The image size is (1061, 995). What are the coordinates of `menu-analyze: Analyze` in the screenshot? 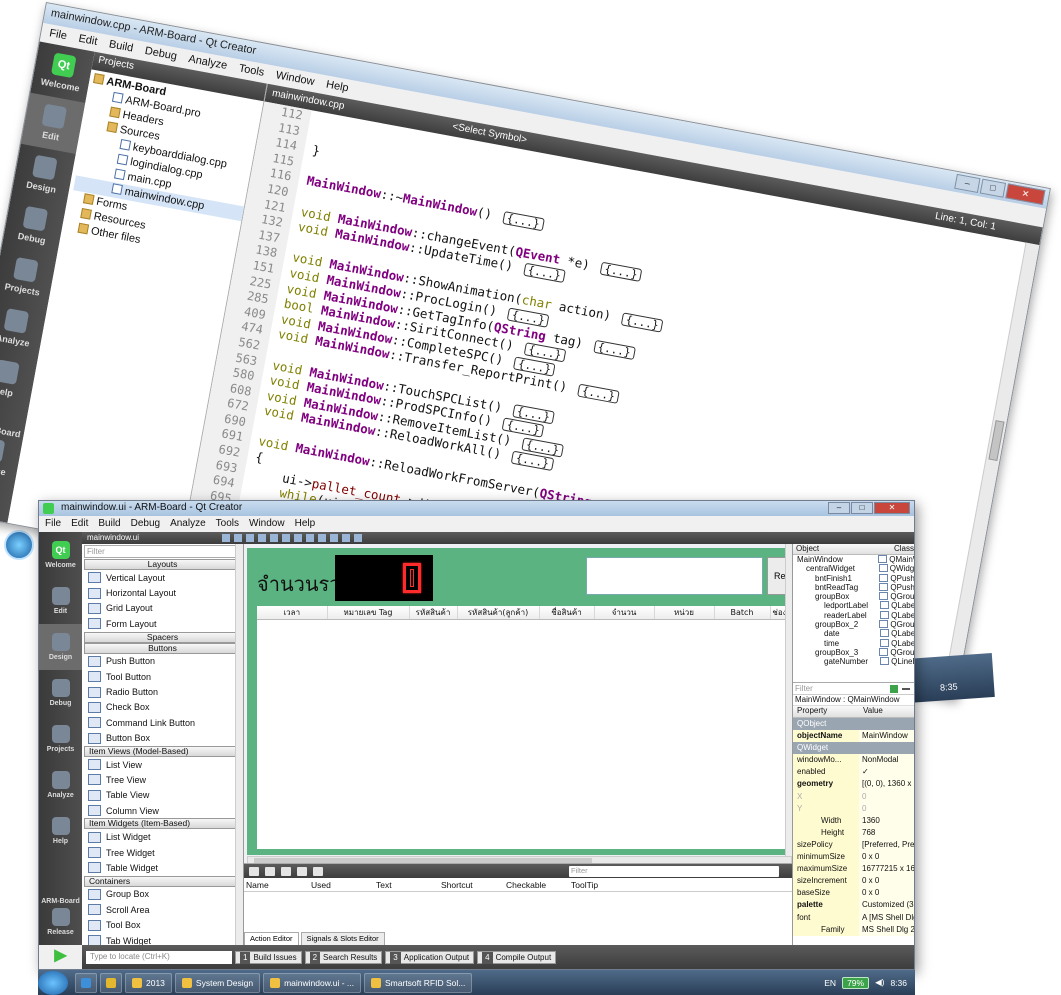 It's located at (188, 524).